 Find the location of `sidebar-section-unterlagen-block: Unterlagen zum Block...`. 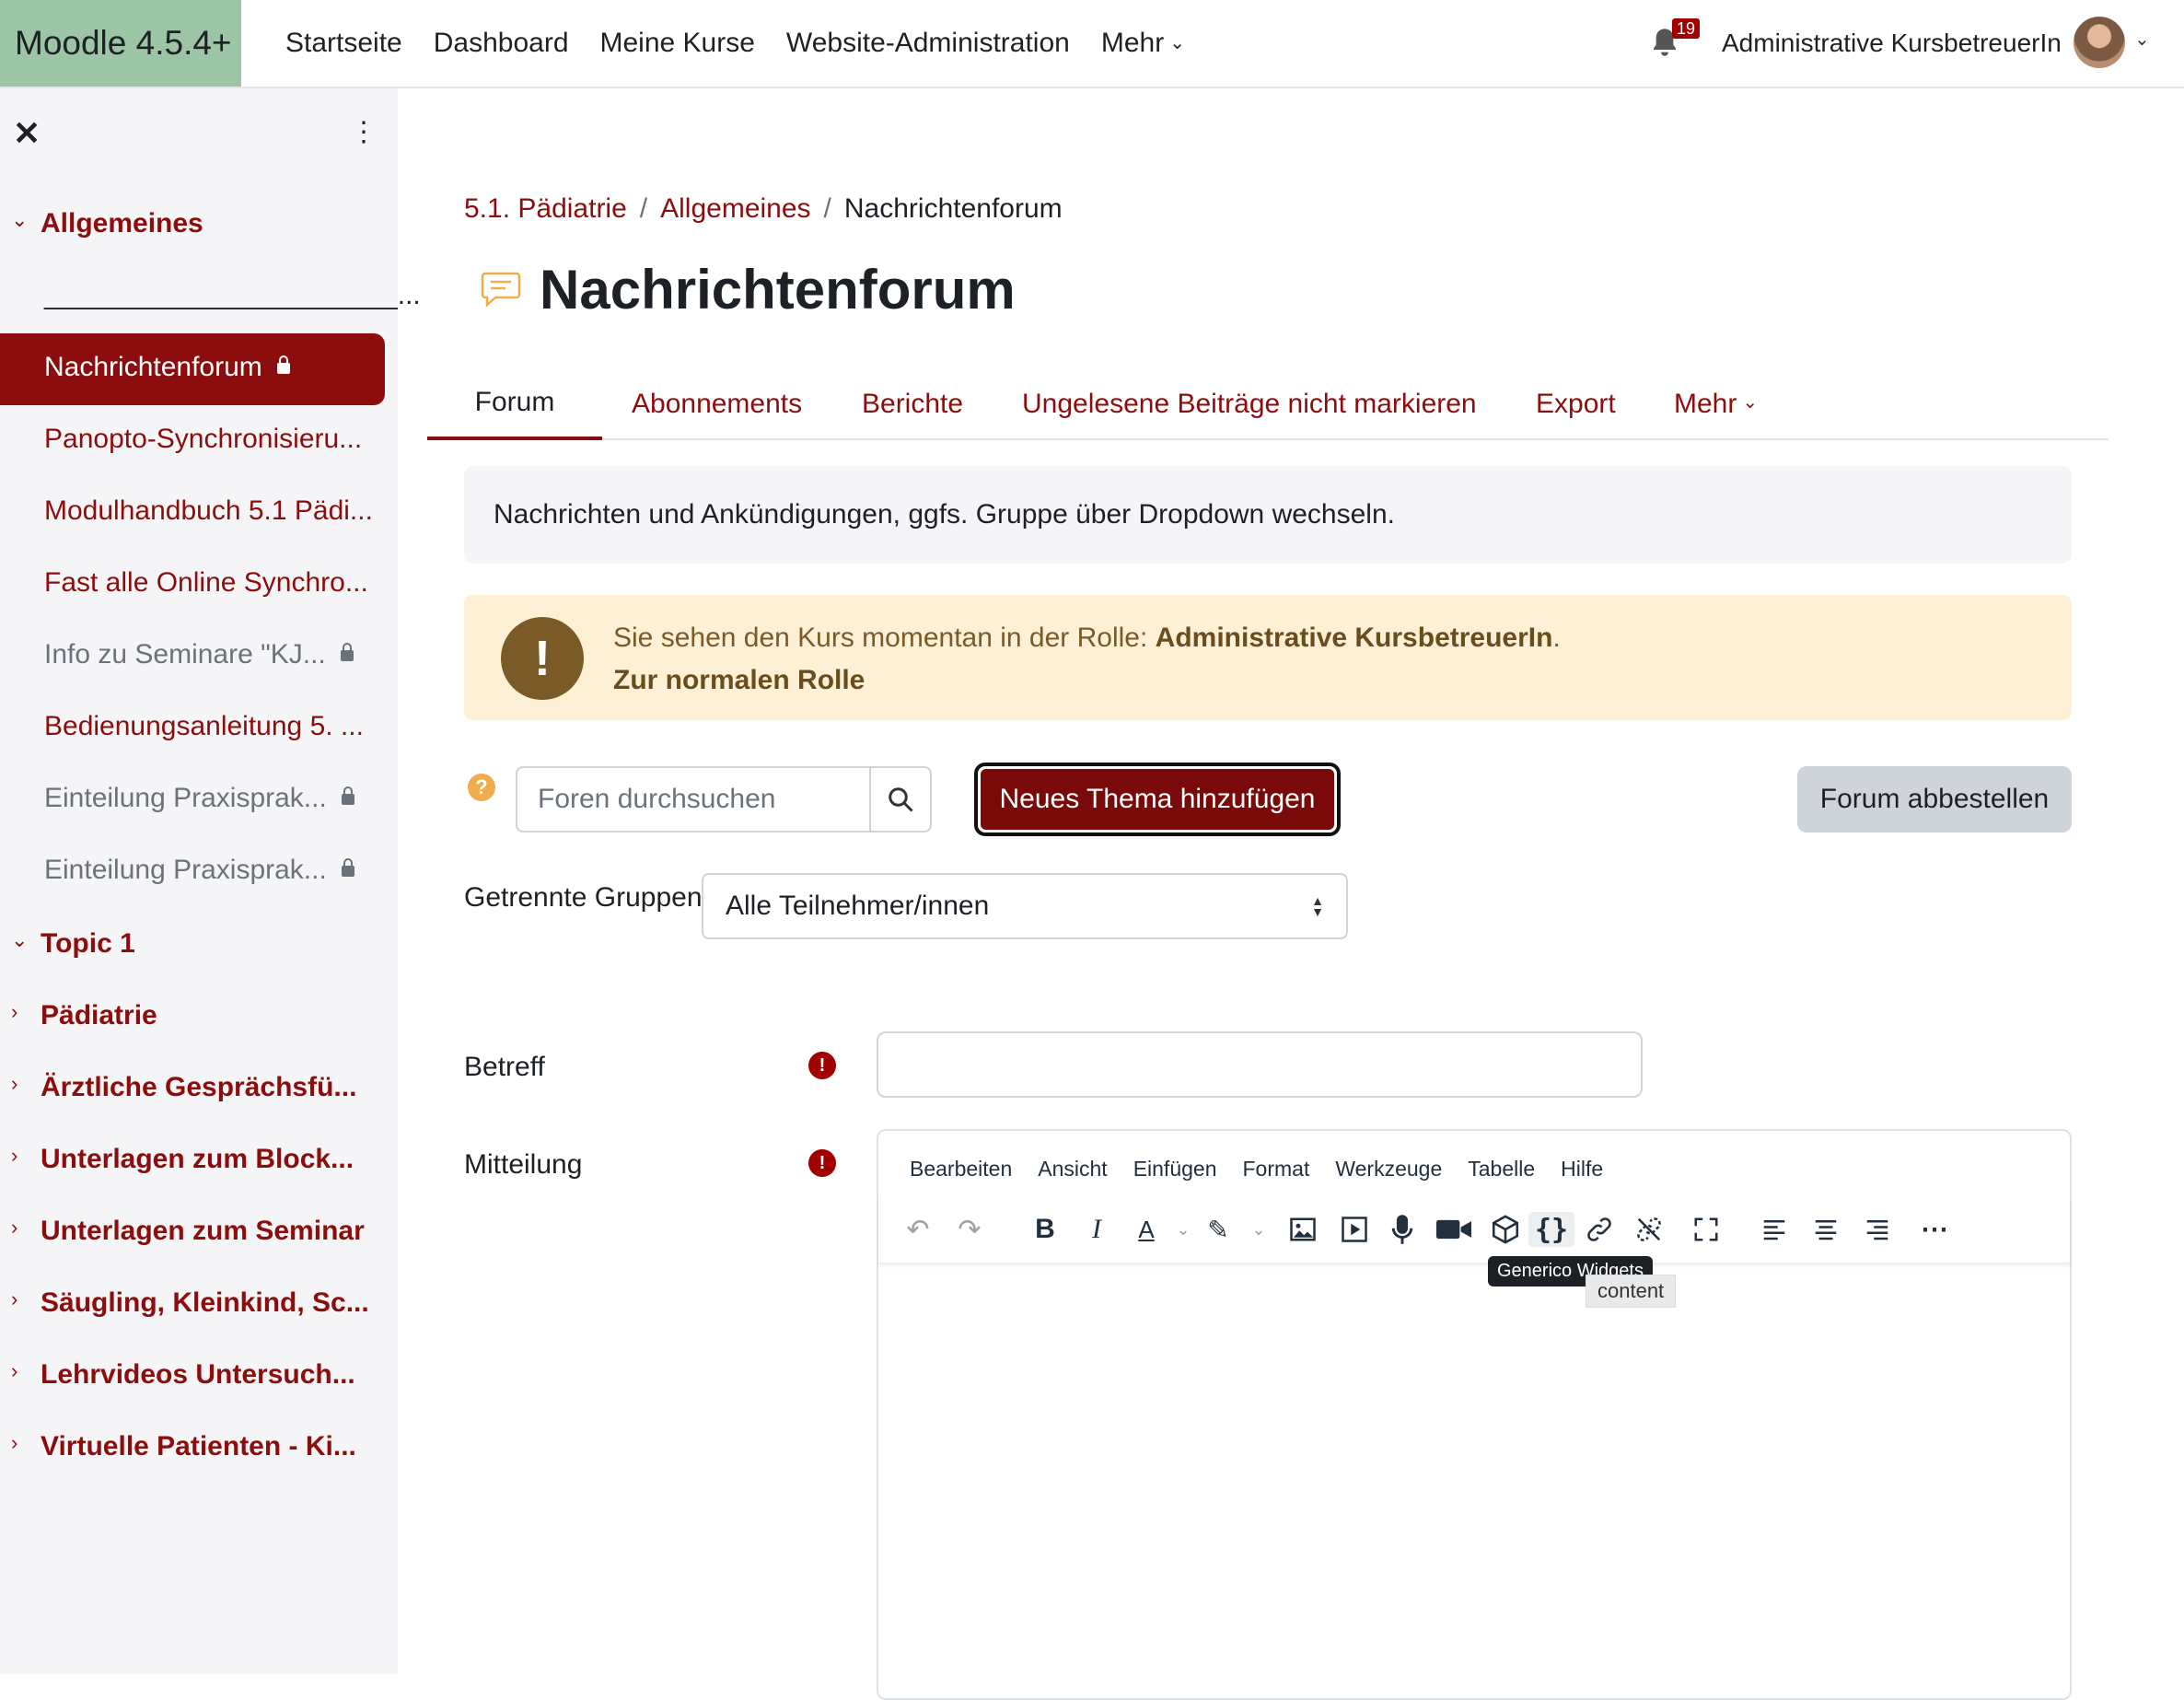

sidebar-section-unterlagen-block: Unterlagen zum Block... is located at coordinates (197, 1160).